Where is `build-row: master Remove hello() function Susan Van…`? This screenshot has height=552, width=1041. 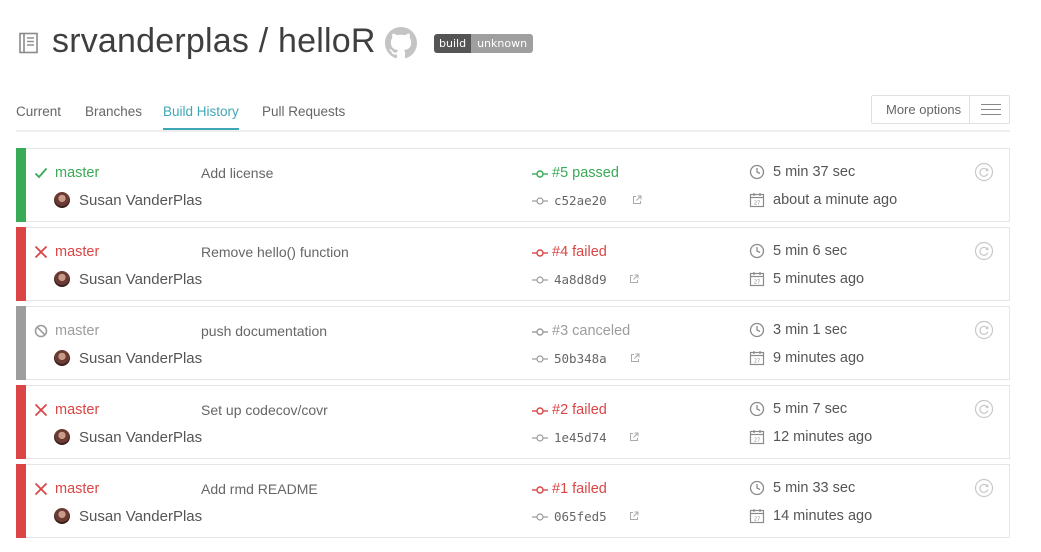
build-row: master Remove hello() function Susan Van… is located at coordinates (513, 264).